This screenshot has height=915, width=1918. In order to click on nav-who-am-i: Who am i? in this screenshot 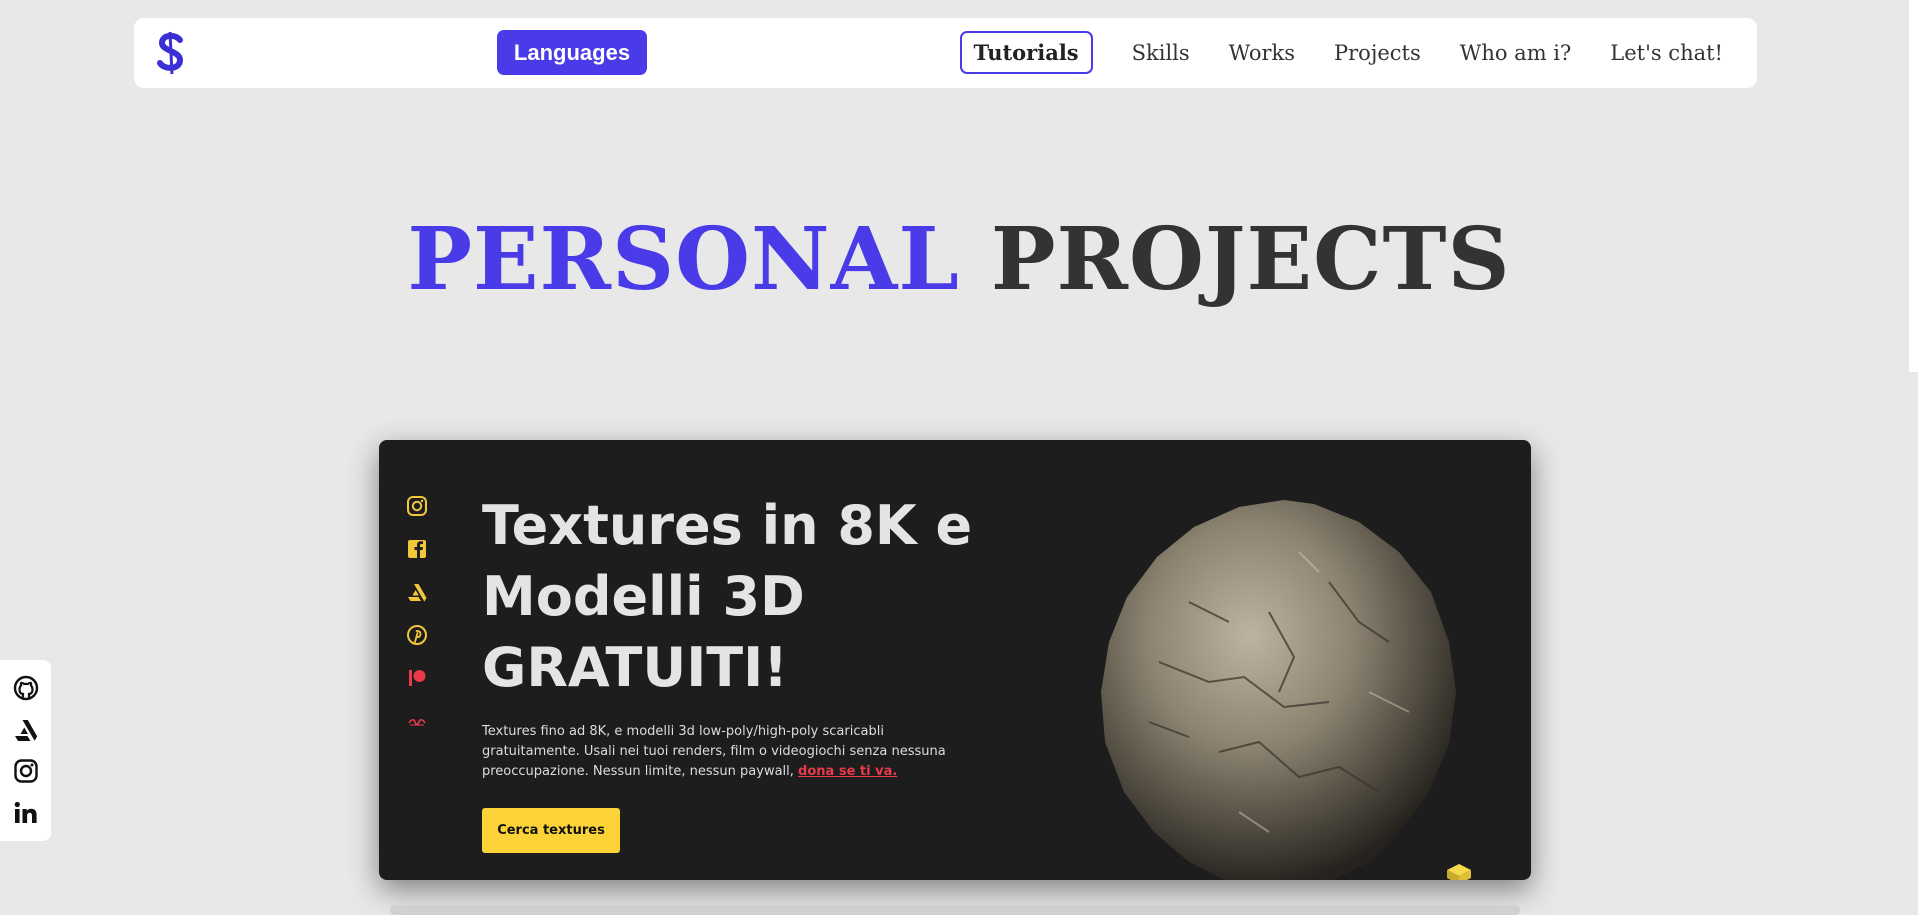, I will do `click(1516, 53)`.